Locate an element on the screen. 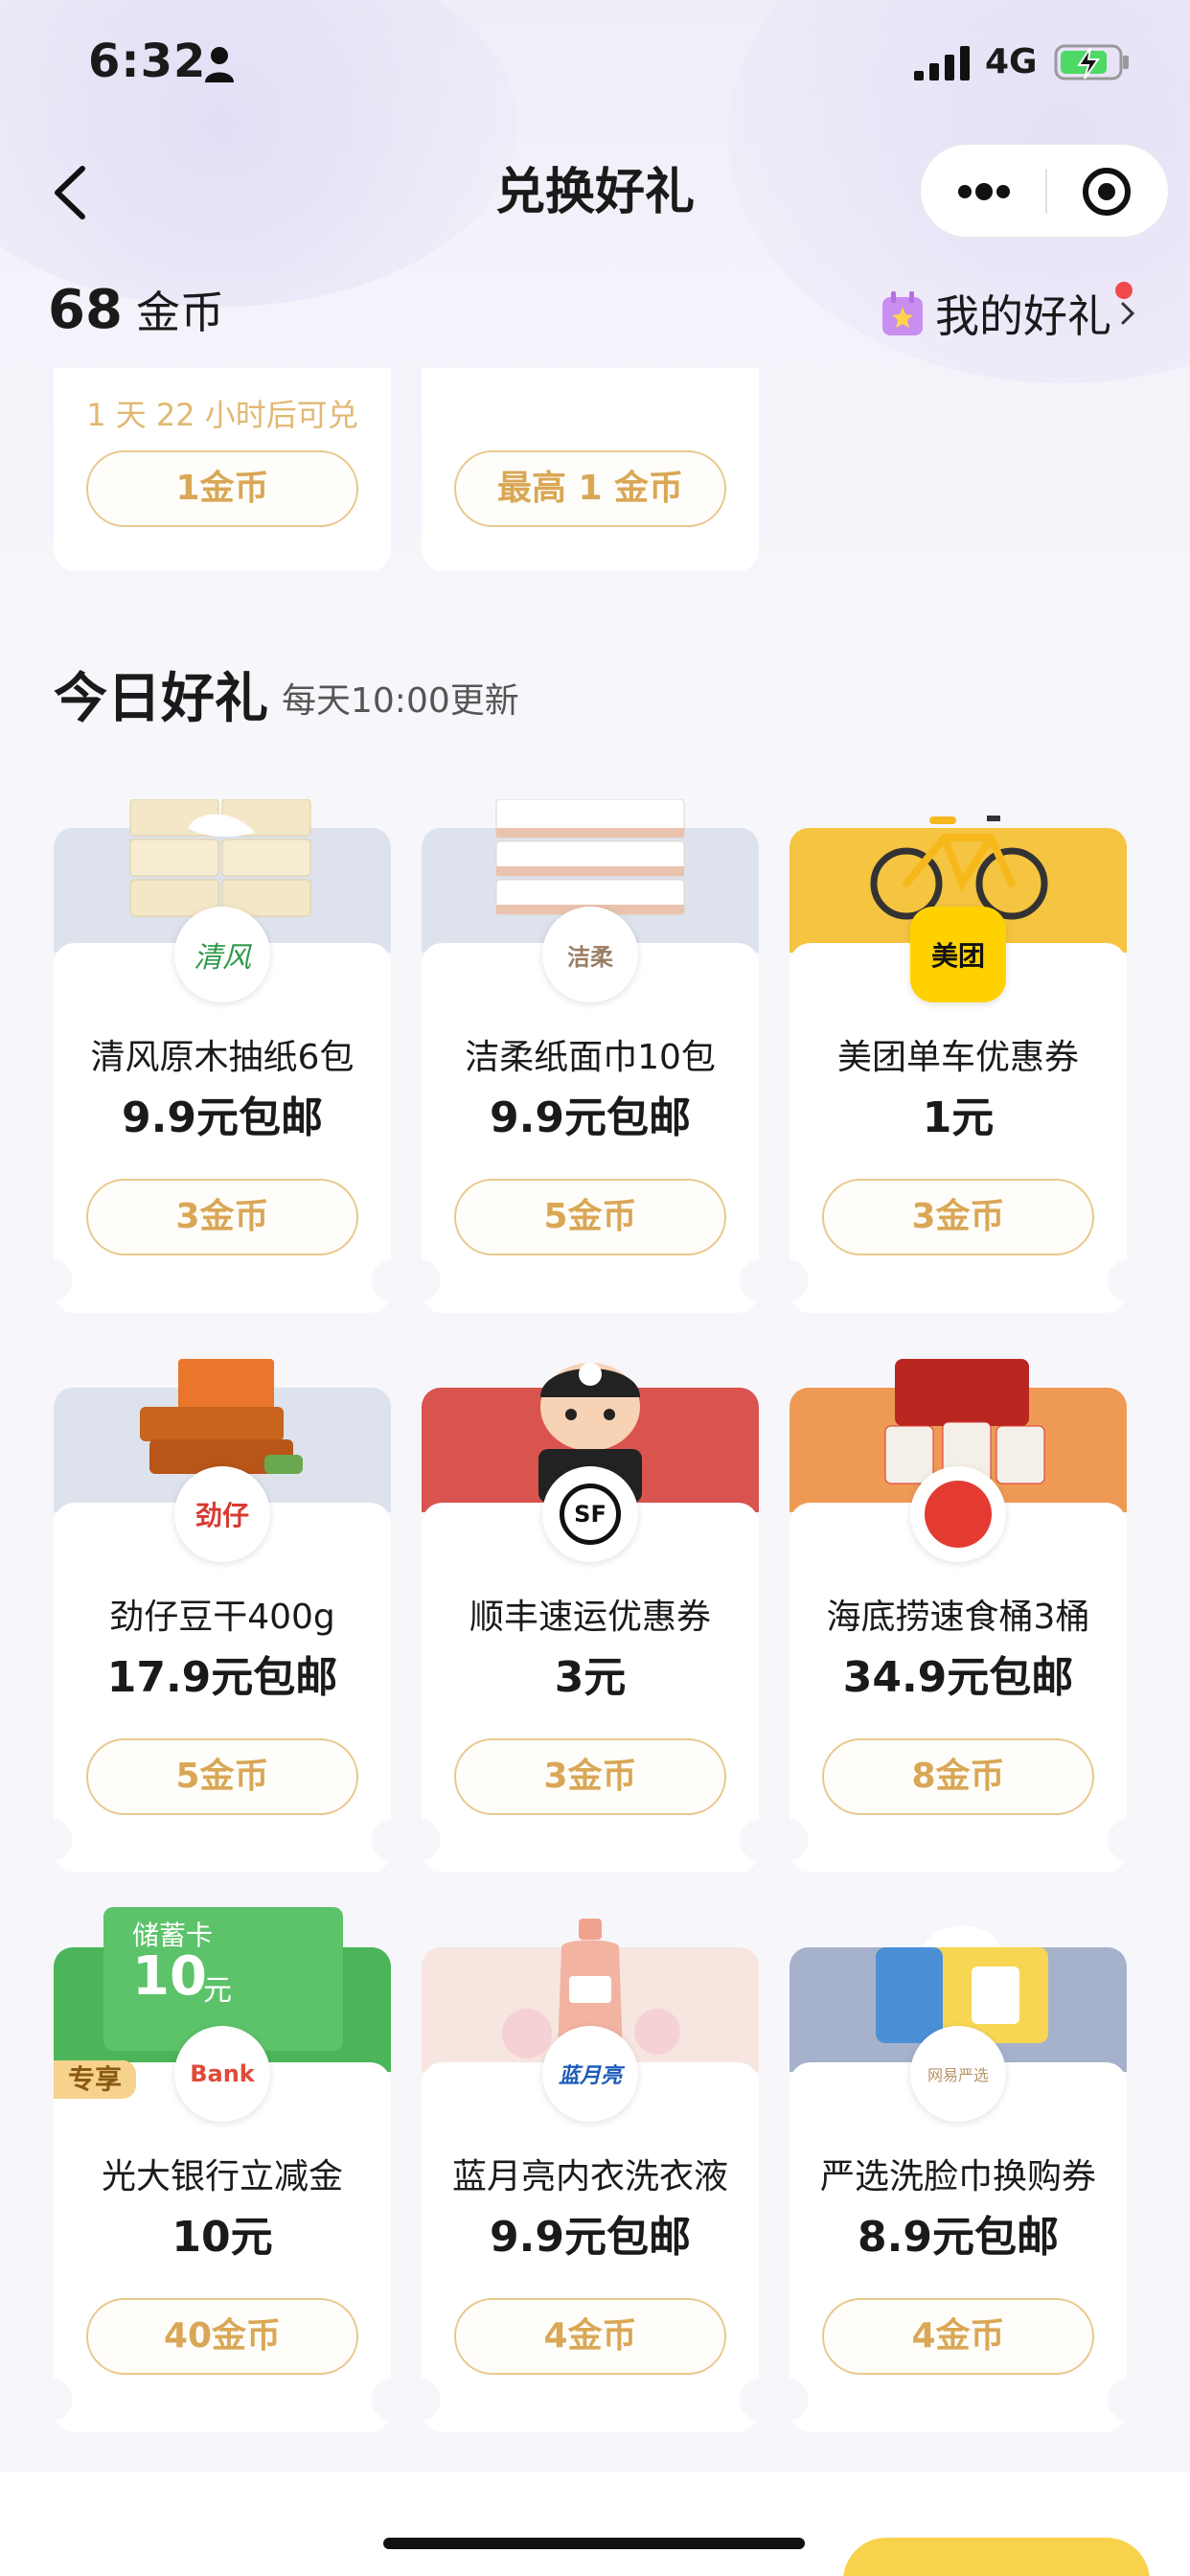  product-card-body: 美团 美团单车优惠券 1元 3金币 is located at coordinates (959, 1110).